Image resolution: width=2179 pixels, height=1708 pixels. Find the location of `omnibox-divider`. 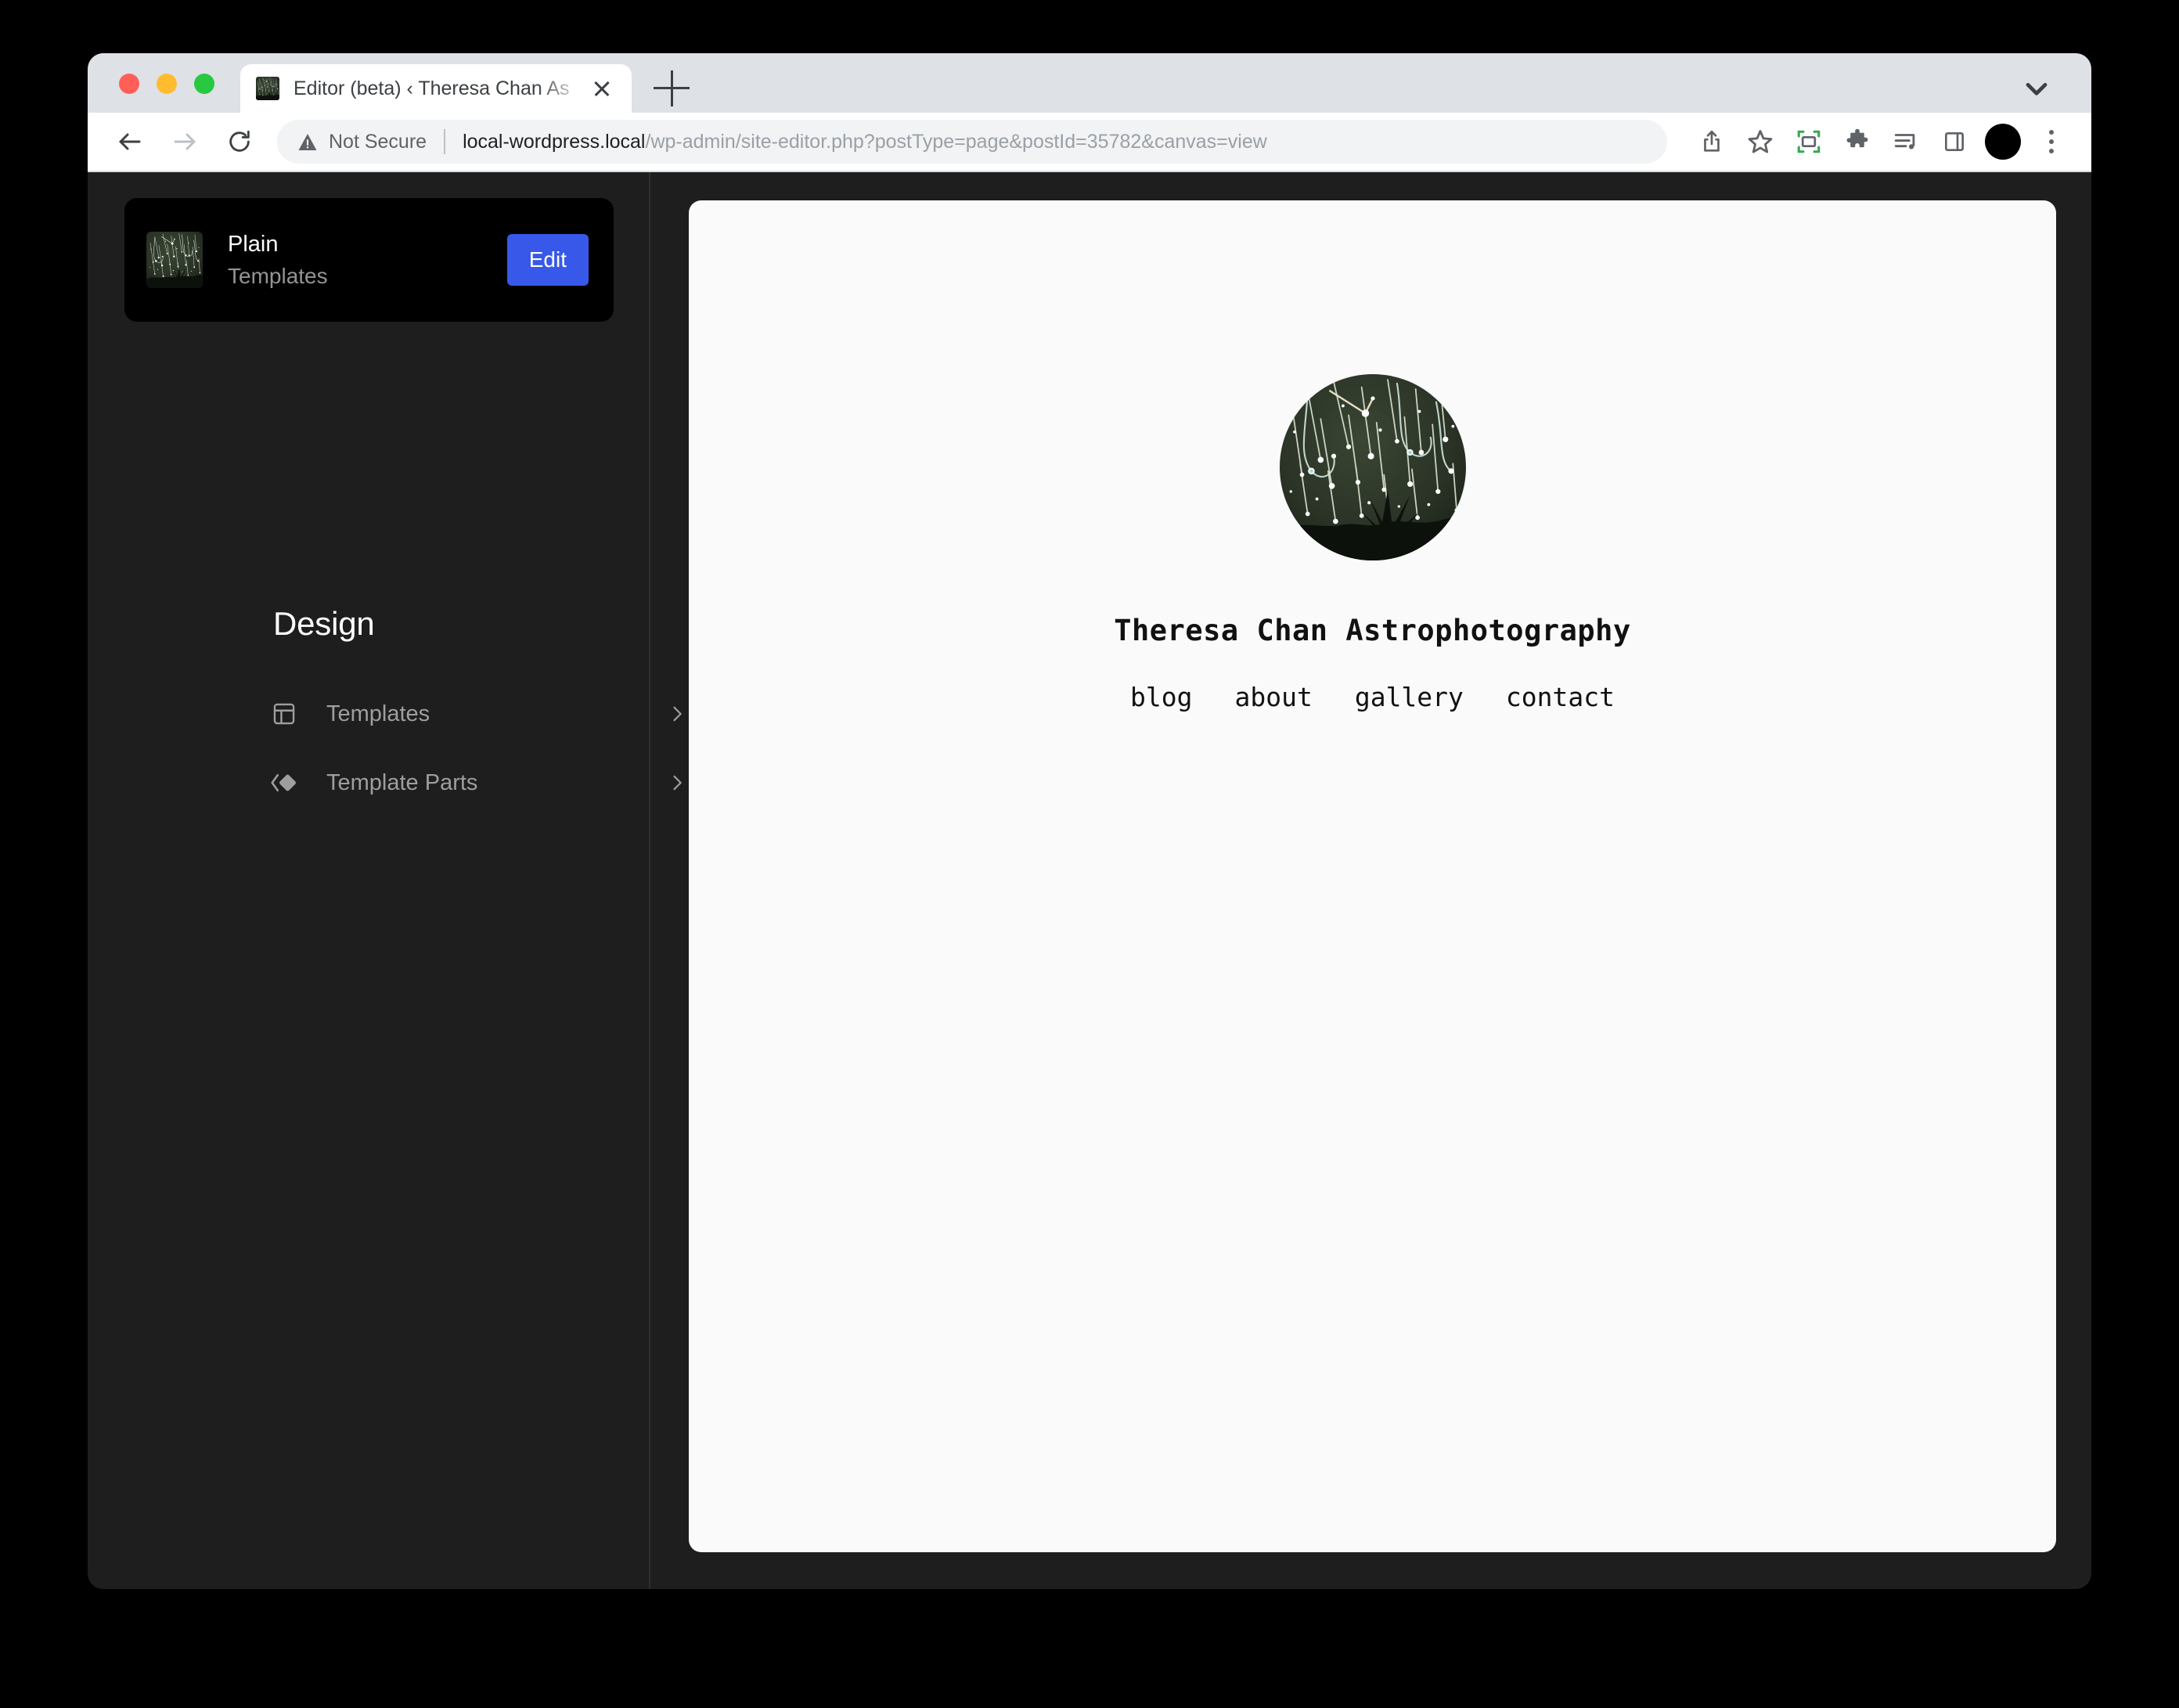

omnibox-divider is located at coordinates (445, 141).